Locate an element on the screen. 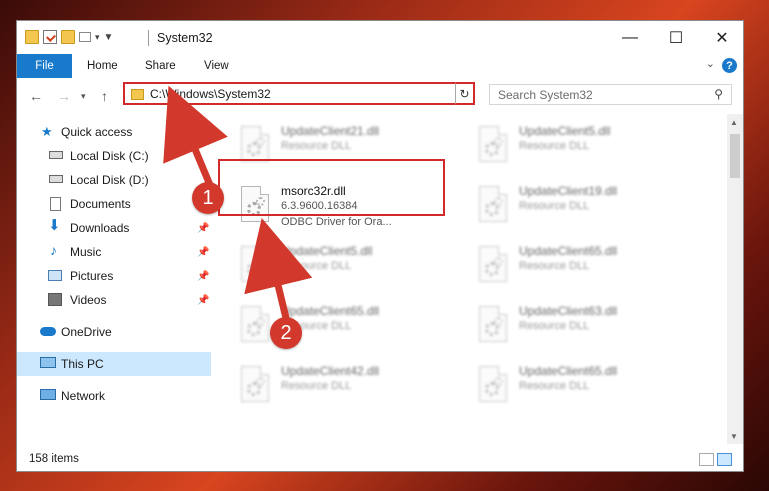 Image resolution: width=769 pixels, height=491 pixels. nav-label: Downloads is located at coordinates (100, 228).